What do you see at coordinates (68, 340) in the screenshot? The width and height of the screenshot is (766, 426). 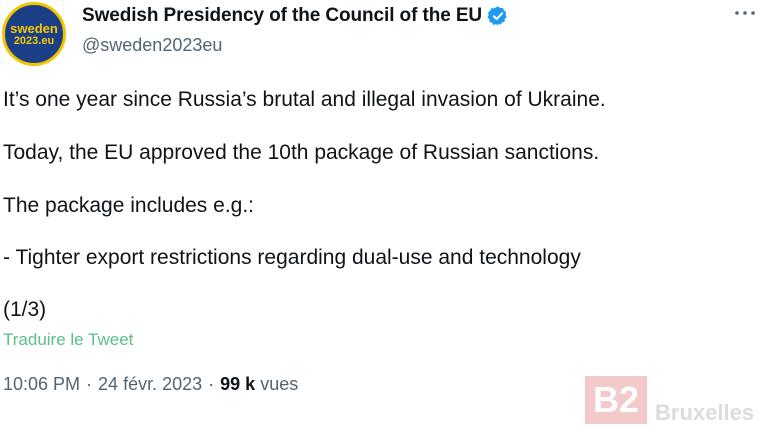 I see `translate-tweet-link: Traduire le Tweet` at bounding box center [68, 340].